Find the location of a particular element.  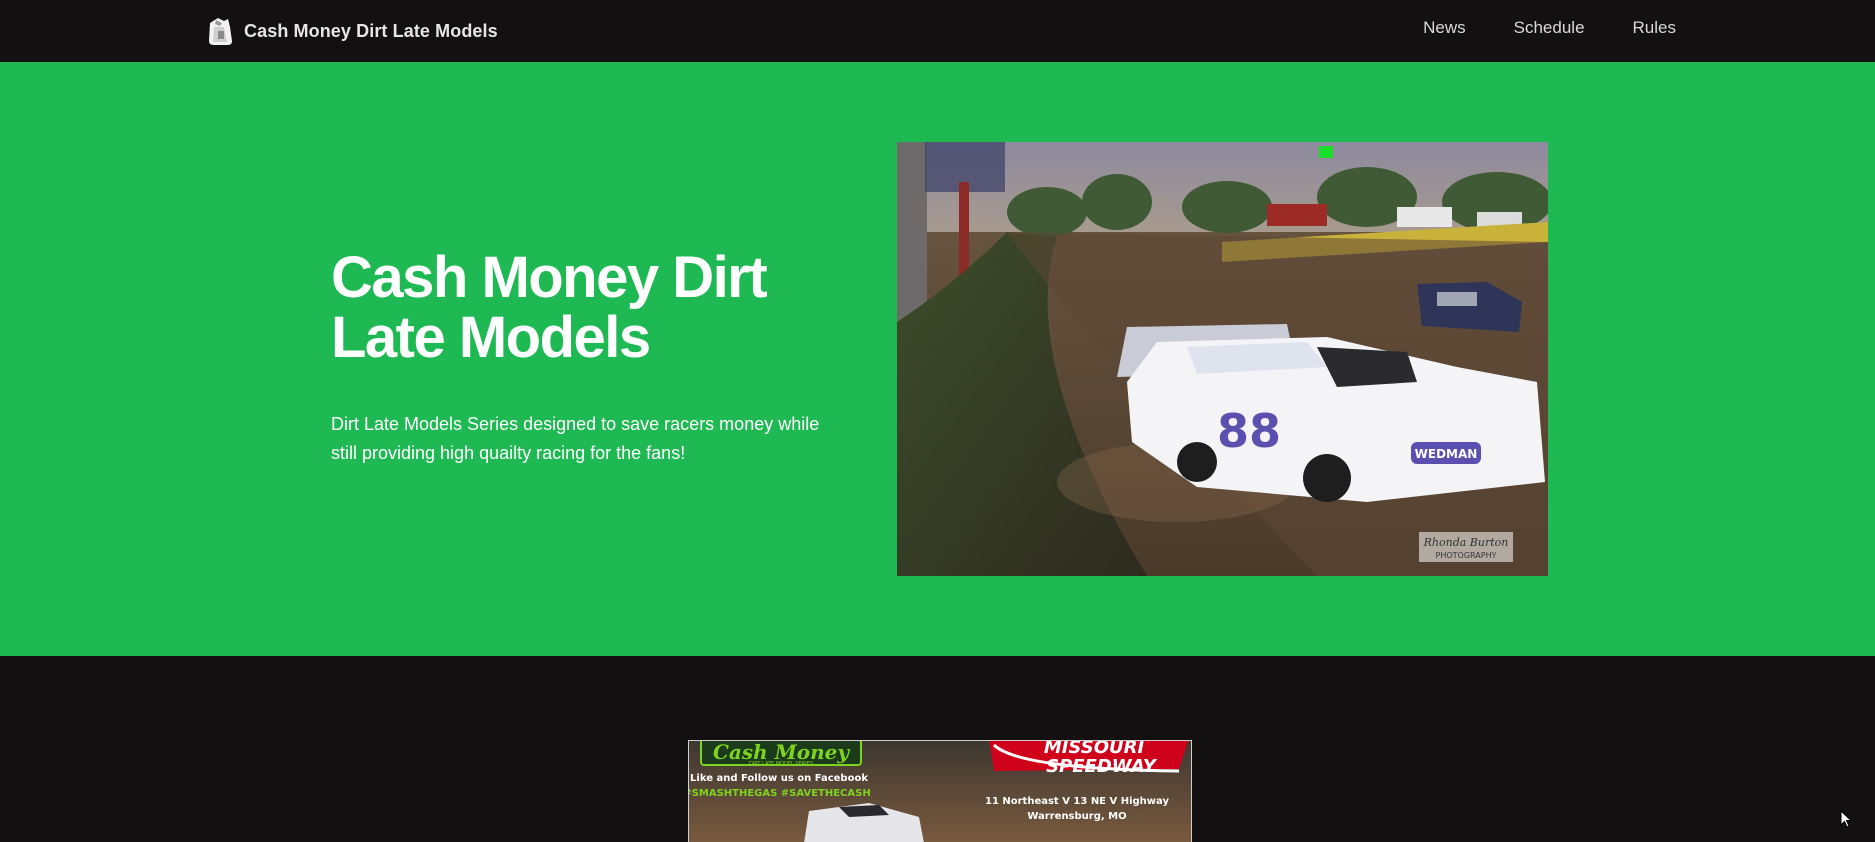

nav-links: News Schedule Rules is located at coordinates (1549, 28).